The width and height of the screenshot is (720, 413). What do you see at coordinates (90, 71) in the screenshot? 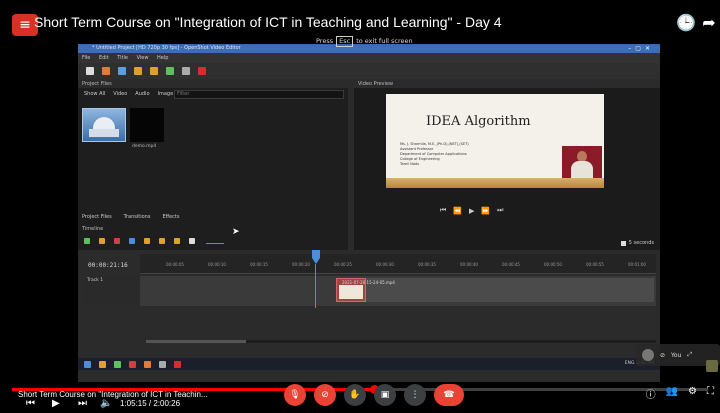
I see `new-project-icon` at bounding box center [90, 71].